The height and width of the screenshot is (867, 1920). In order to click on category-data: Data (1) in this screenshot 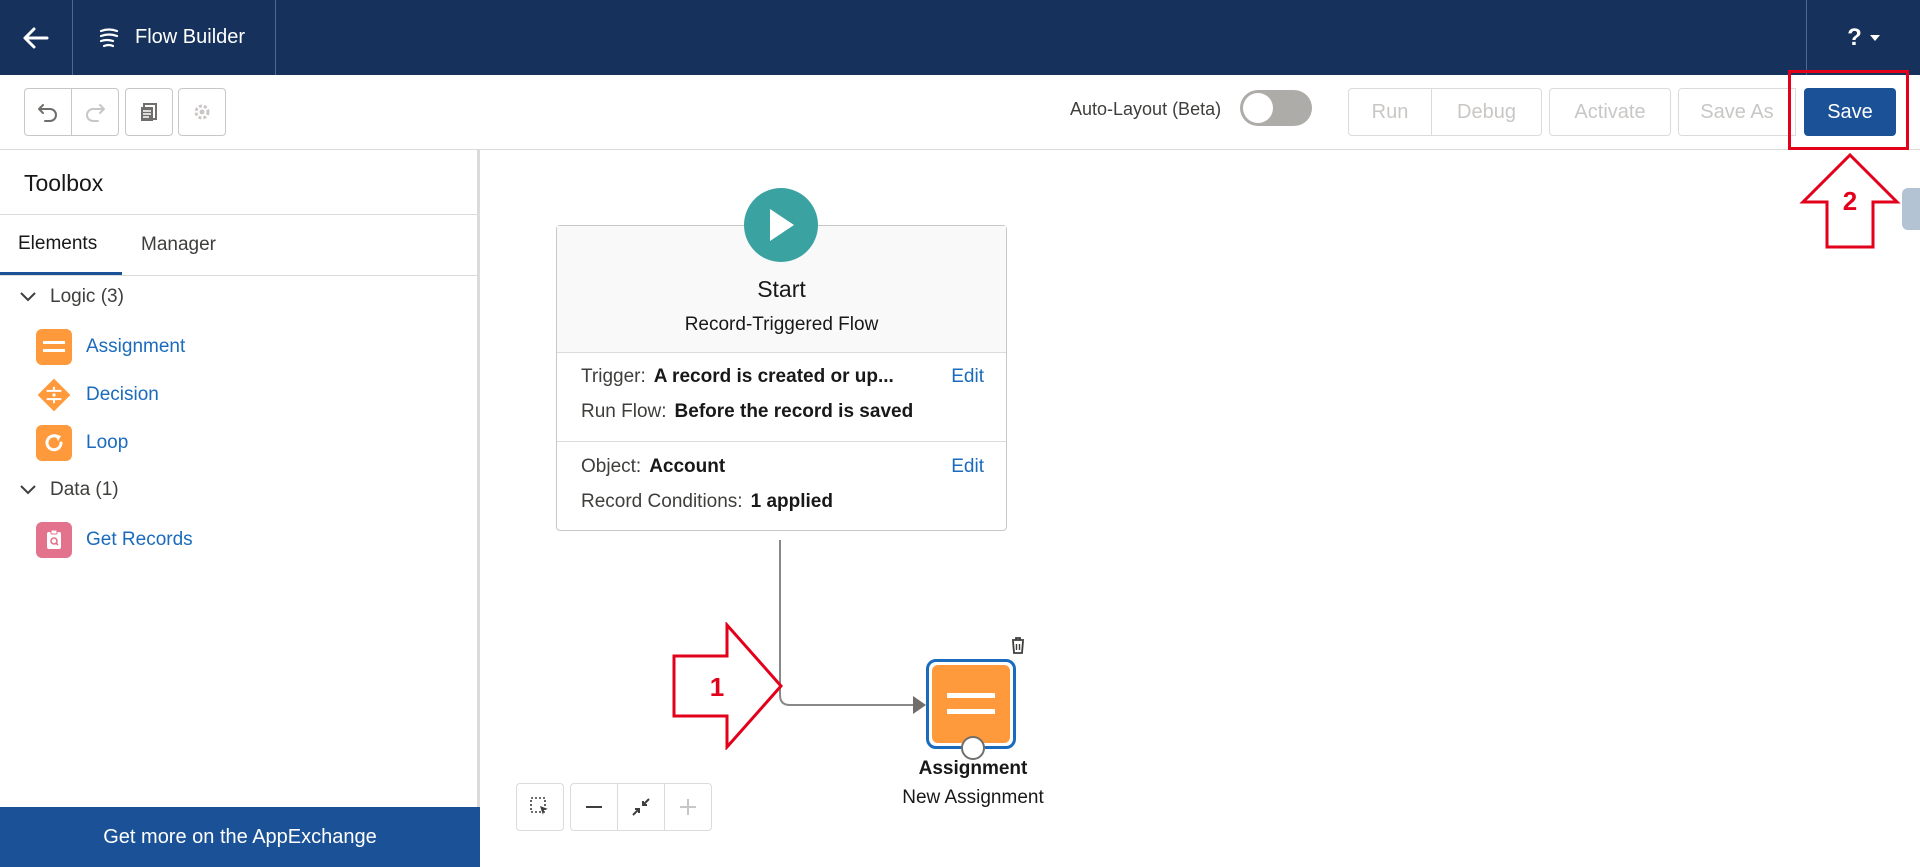, I will do `click(69, 490)`.